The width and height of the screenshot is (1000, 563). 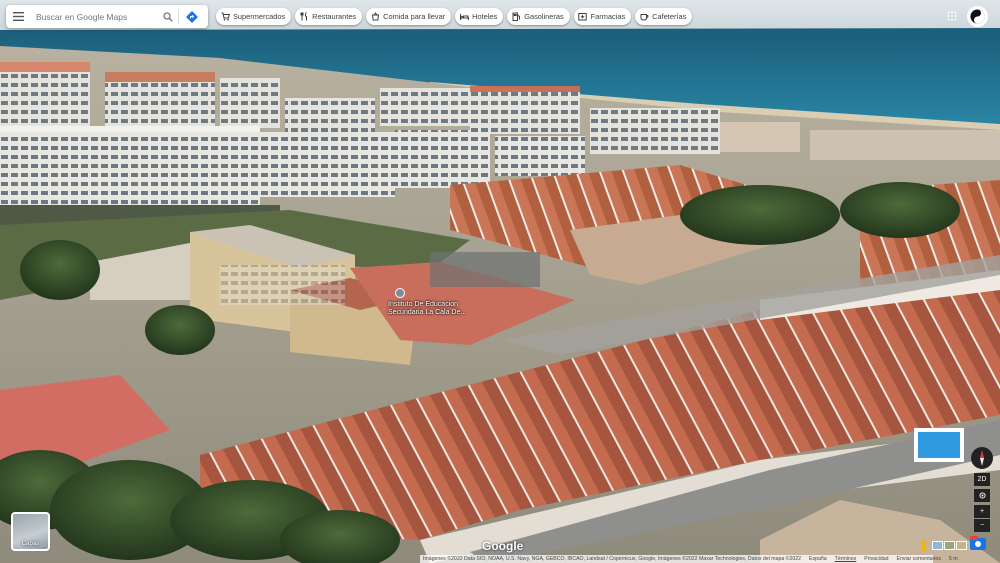 I want to click on chip-supermercados: Supermercados, so click(x=254, y=16).